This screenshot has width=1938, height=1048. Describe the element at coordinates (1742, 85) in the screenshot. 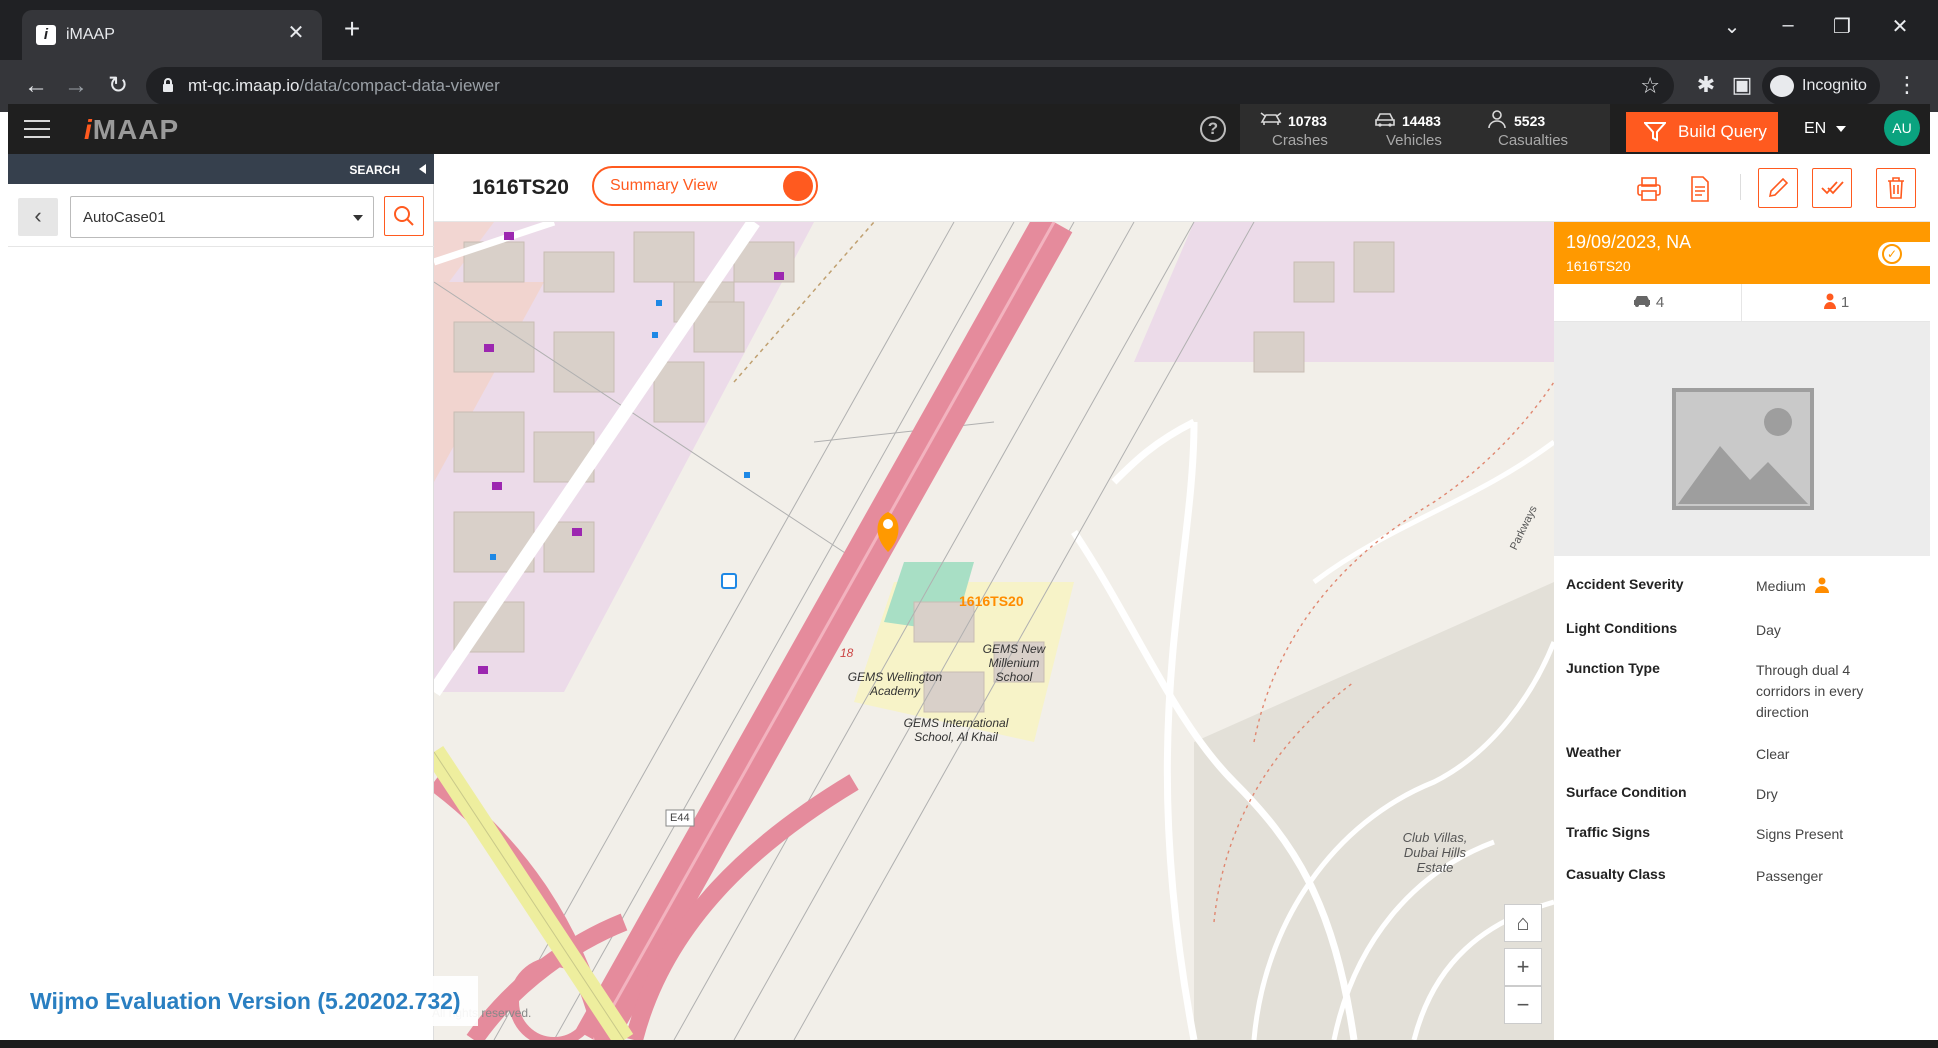

I see `side-panel-icon: ▣` at that location.